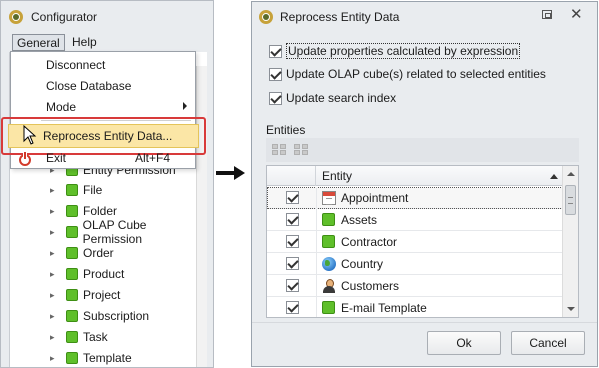 The width and height of the screenshot is (599, 368). What do you see at coordinates (571, 174) in the screenshot?
I see `scroll-up-icon` at bounding box center [571, 174].